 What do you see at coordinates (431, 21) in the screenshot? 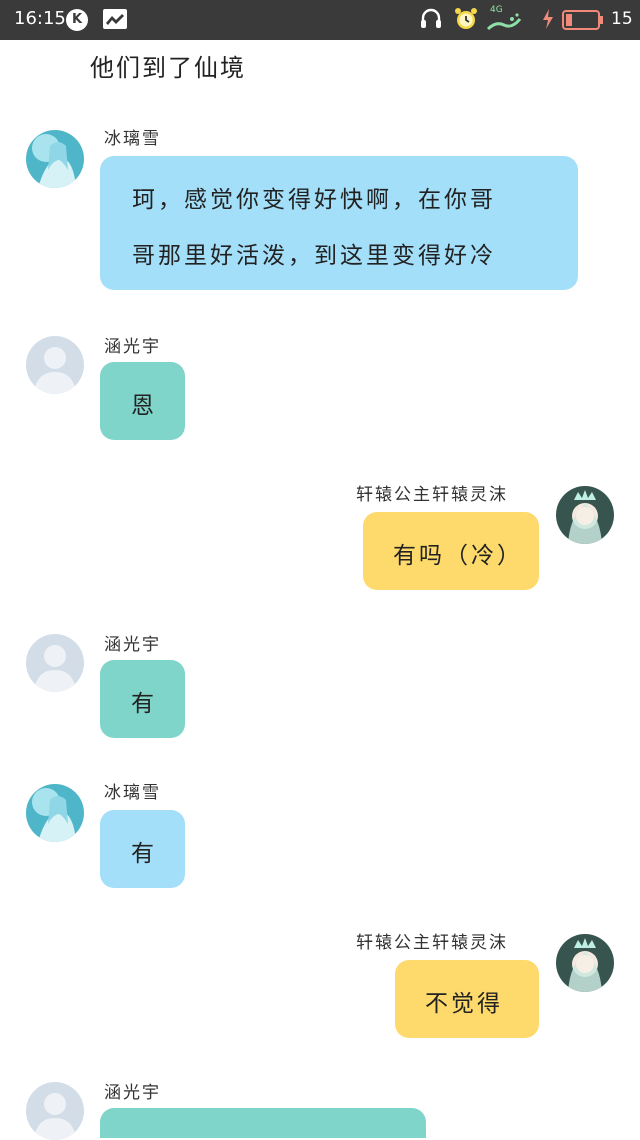
I see `headphones-icon` at bounding box center [431, 21].